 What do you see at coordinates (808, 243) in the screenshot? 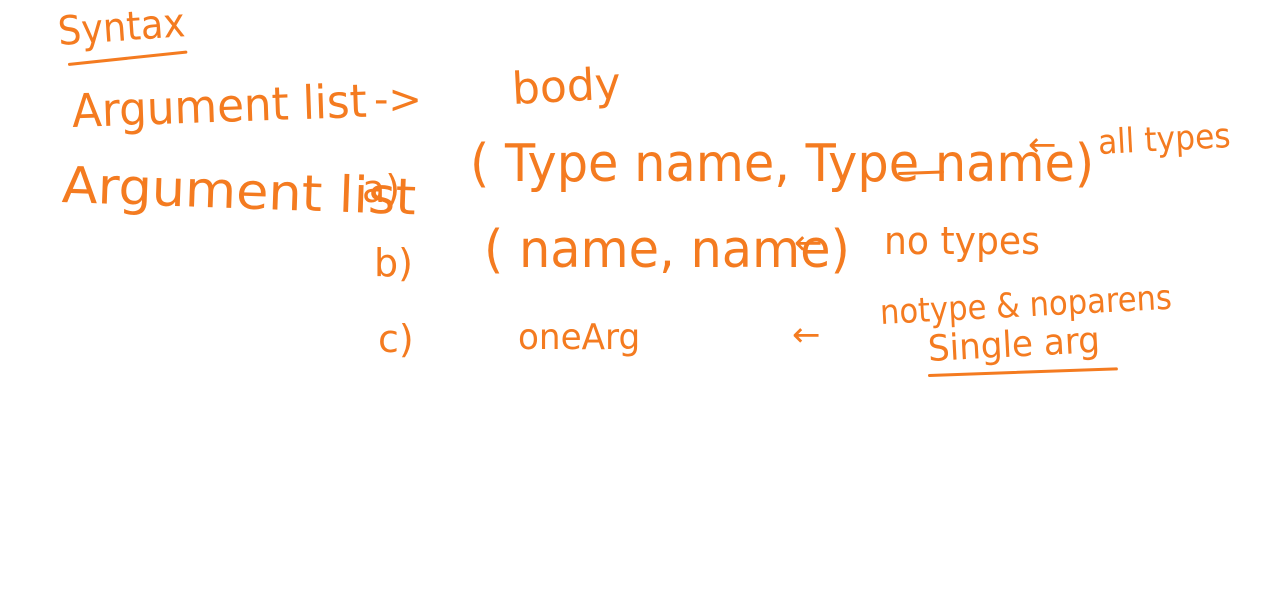
I see `form-b-arrow: ←` at bounding box center [808, 243].